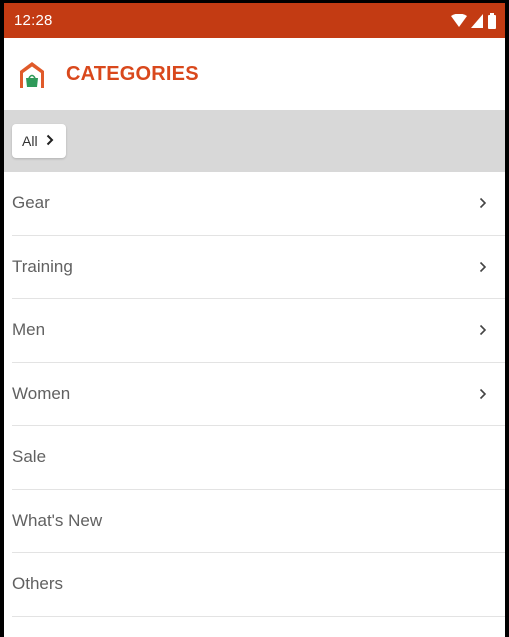 The image size is (509, 637). I want to click on category-label: Men, so click(29, 330).